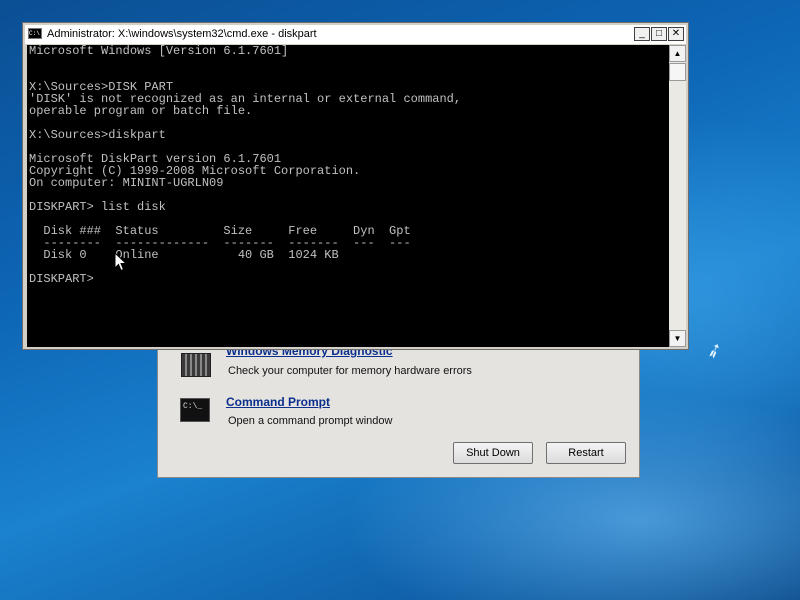  What do you see at coordinates (677, 53) in the screenshot?
I see `scroll-up-button: ▲` at bounding box center [677, 53].